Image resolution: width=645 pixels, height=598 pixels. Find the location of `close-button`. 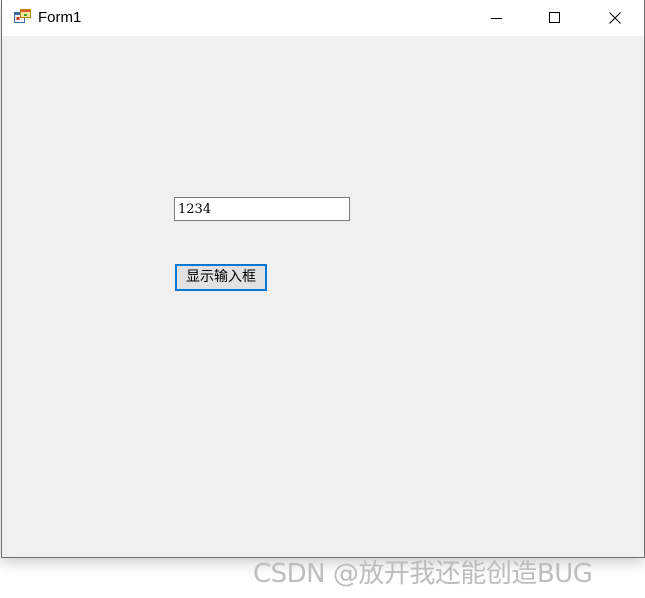

close-button is located at coordinates (615, 18).